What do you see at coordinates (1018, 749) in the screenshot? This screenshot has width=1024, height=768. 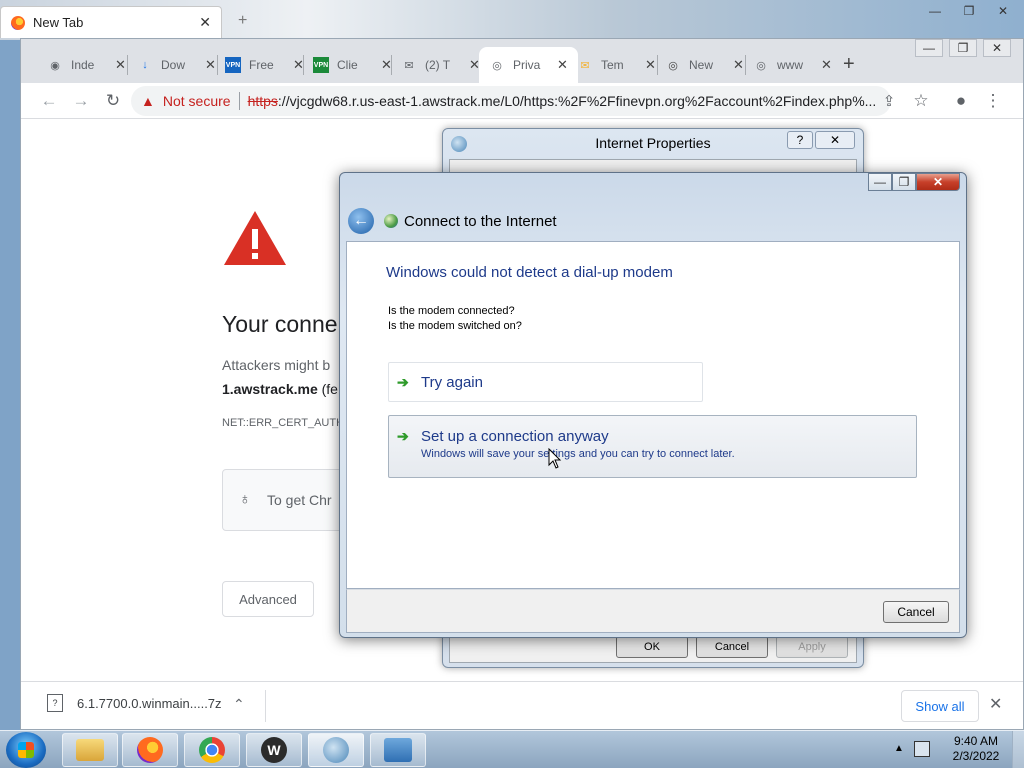 I see `show-desktop-button` at bounding box center [1018, 749].